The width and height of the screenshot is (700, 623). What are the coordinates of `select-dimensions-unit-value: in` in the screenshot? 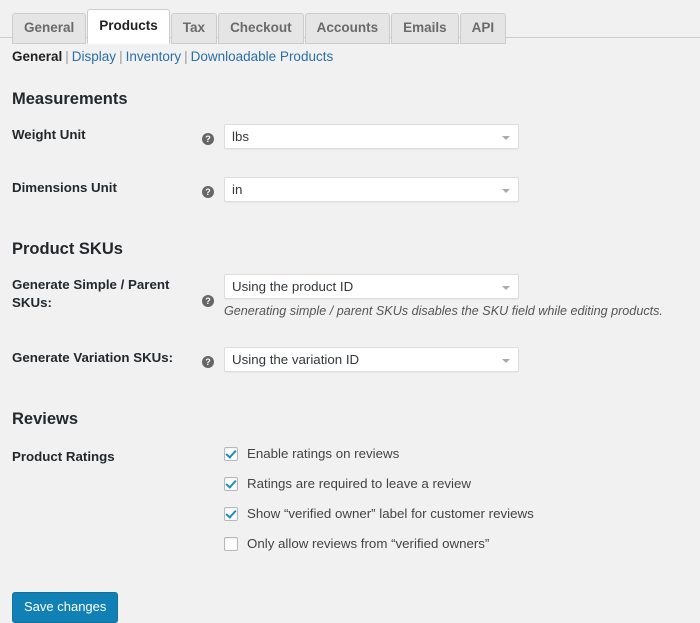 It's located at (237, 189).